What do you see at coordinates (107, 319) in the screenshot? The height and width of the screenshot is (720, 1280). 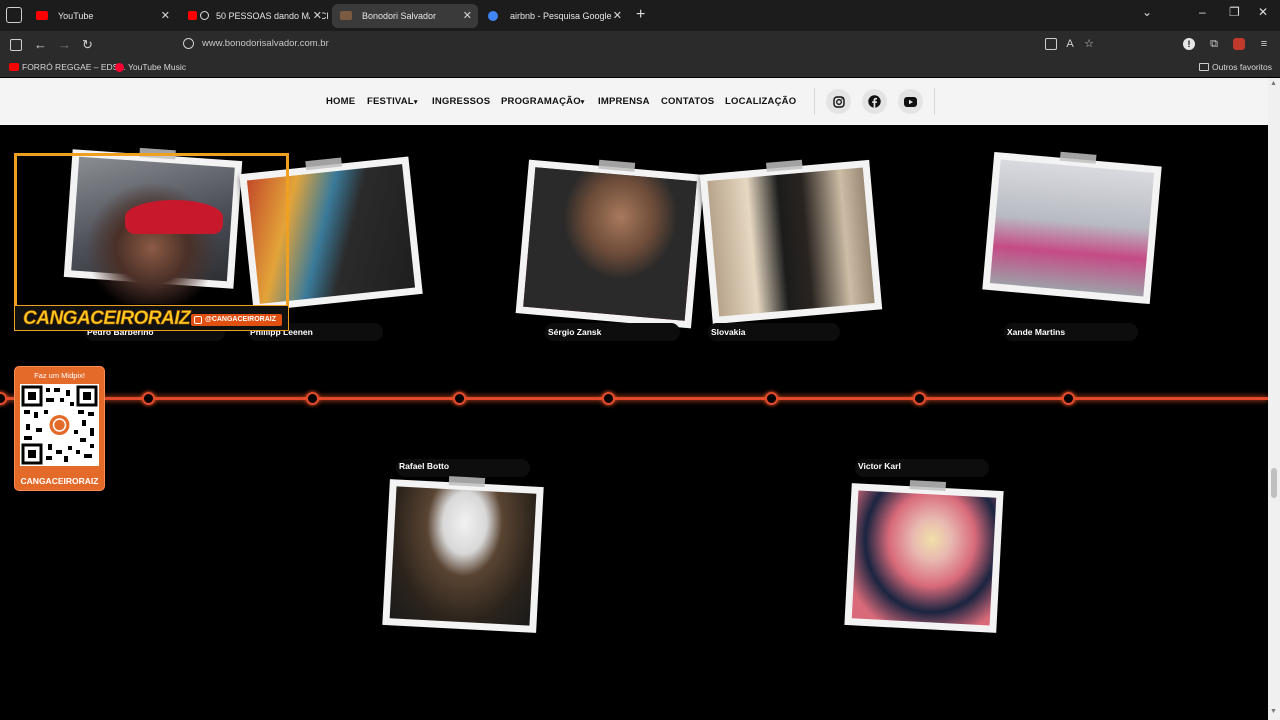 I see `banner-title: CANGACEIRORAIZ` at bounding box center [107, 319].